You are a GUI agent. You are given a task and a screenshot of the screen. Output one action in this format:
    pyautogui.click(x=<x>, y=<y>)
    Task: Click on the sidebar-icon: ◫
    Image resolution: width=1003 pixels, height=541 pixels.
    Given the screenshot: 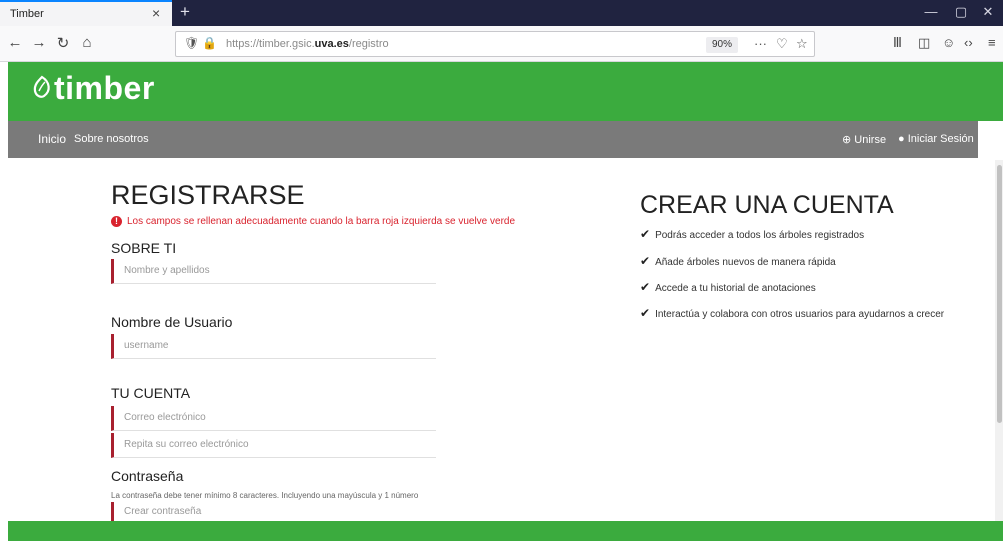 What is the action you would take?
    pyautogui.click(x=924, y=43)
    